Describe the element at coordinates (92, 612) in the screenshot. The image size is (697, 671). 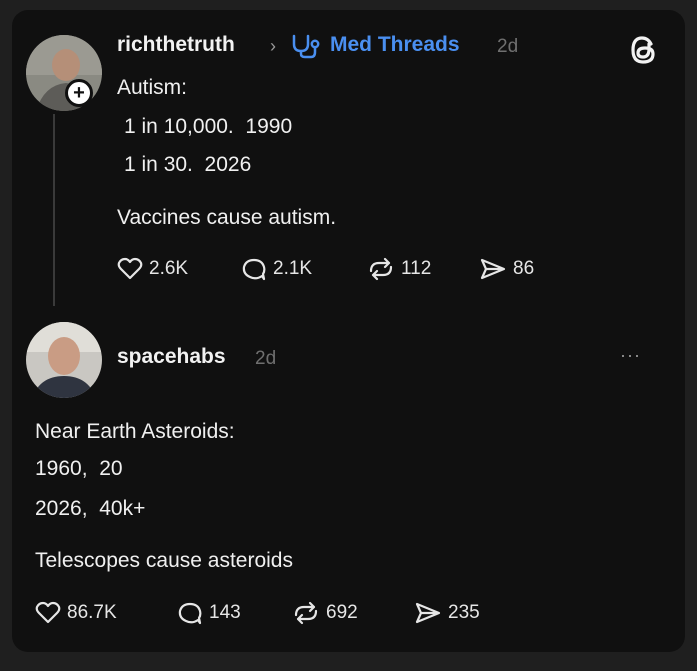
I see `like-count: 86.7K` at that location.